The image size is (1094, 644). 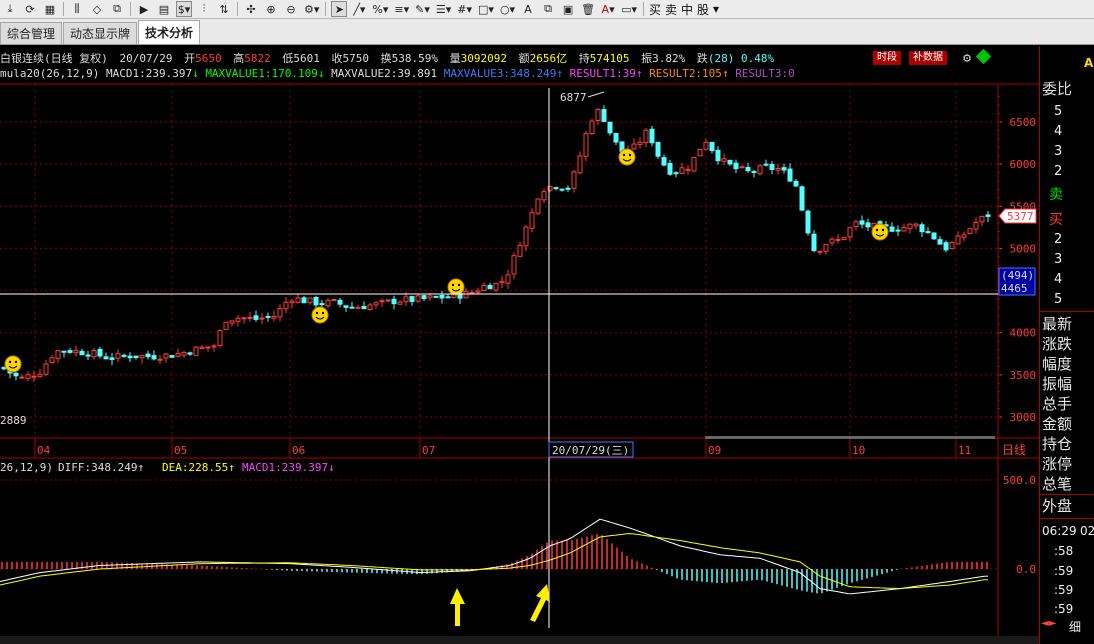 What do you see at coordinates (428, 450) in the screenshot?
I see `month-label: 07` at bounding box center [428, 450].